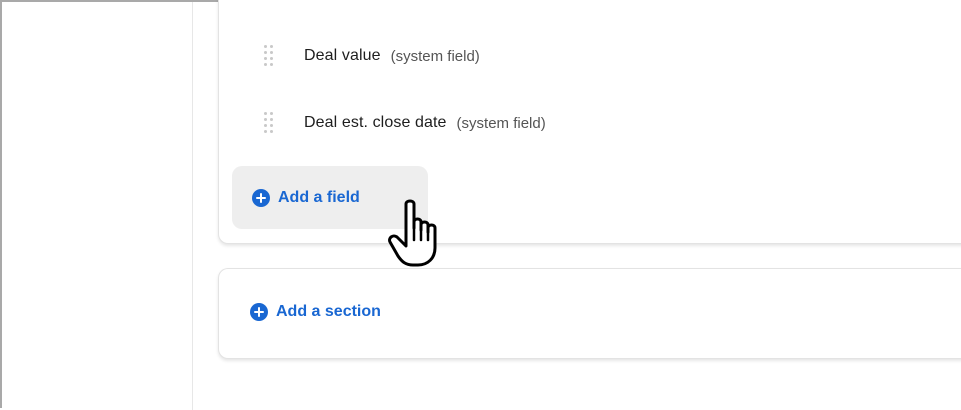  Describe the element at coordinates (342, 55) in the screenshot. I see `field-name: Deal value` at that location.